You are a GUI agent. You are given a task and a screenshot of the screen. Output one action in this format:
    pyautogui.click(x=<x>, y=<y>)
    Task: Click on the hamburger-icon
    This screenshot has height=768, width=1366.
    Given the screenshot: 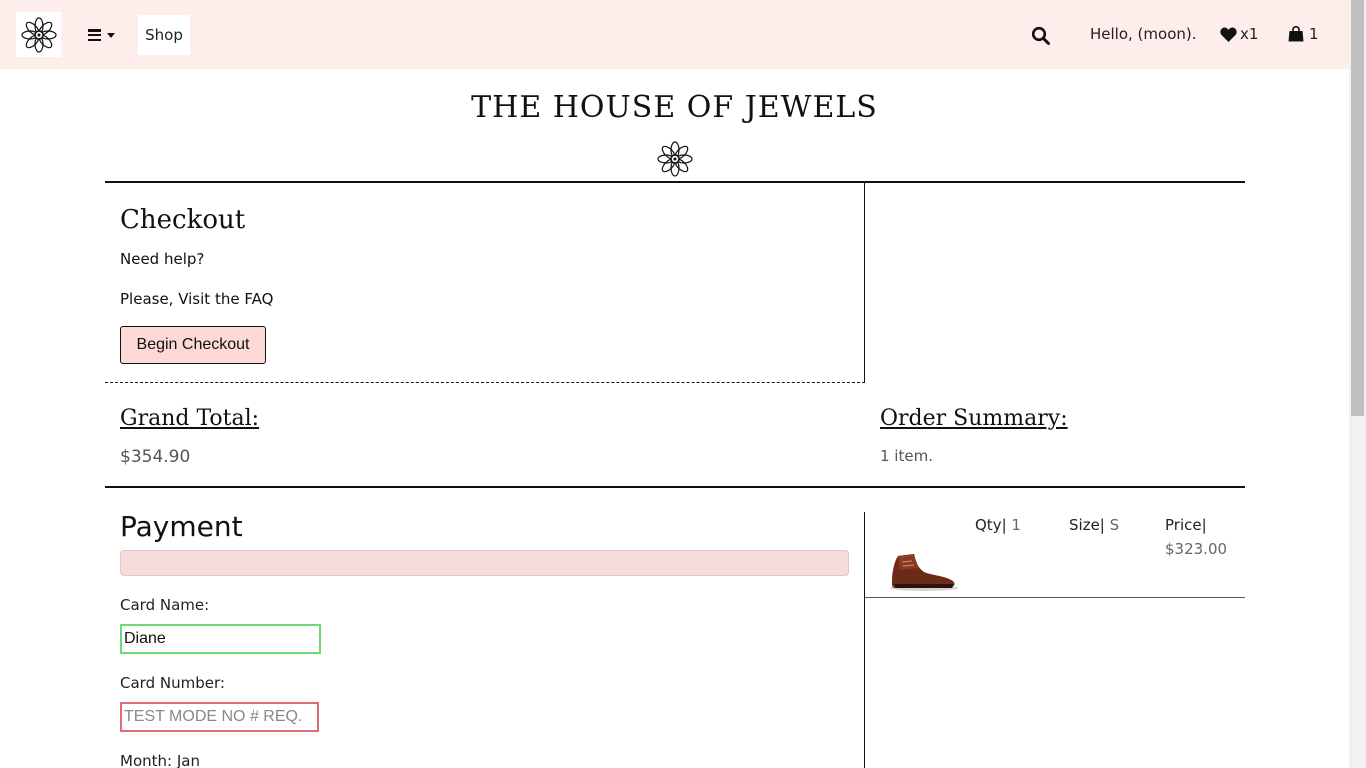 What is the action you would take?
    pyautogui.click(x=94, y=35)
    